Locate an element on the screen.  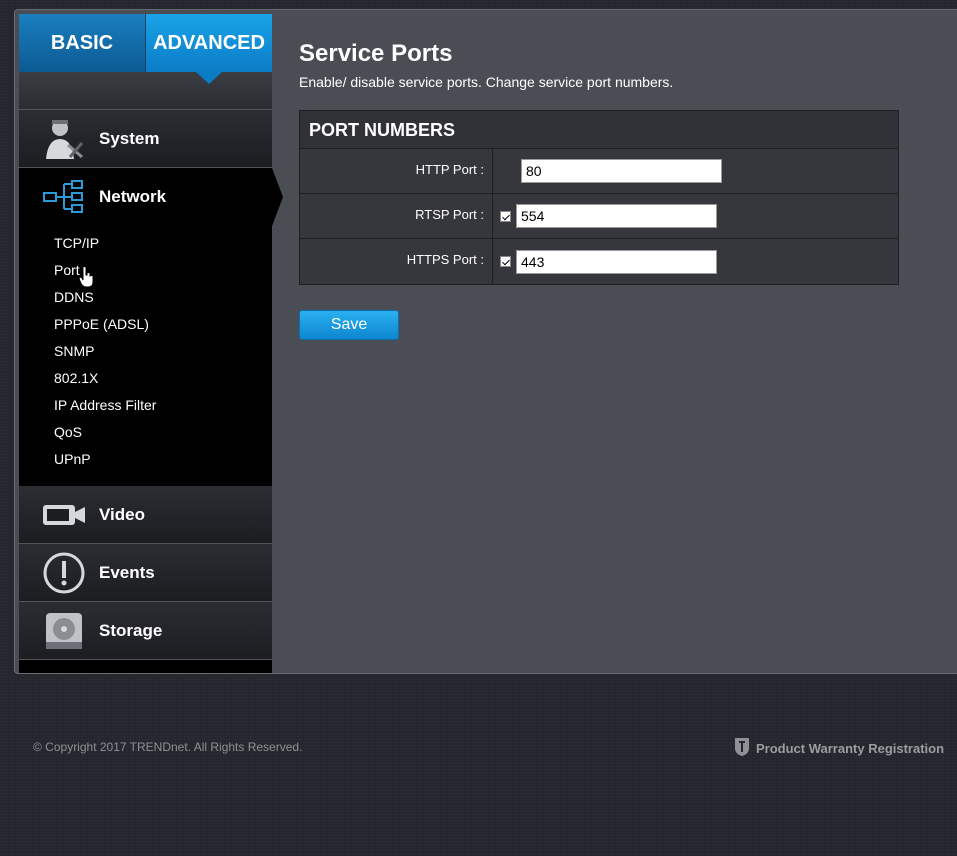
active-tab-caret is located at coordinates (209, 78).